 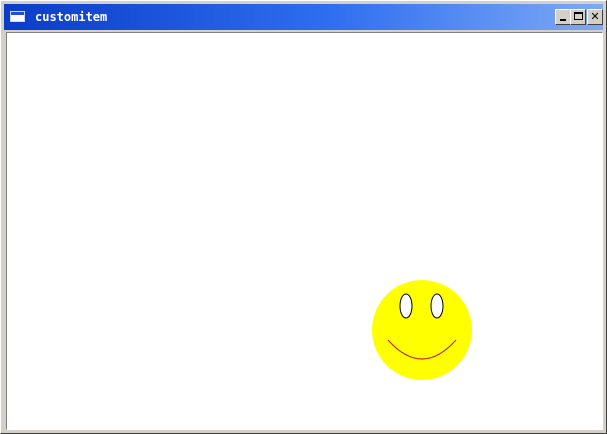 I want to click on right-eye, so click(x=437, y=306).